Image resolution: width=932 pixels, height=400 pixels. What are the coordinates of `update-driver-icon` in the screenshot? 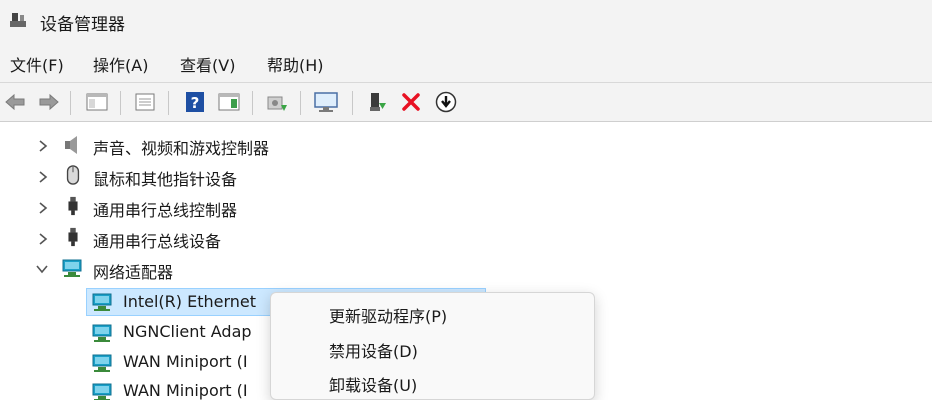 It's located at (277, 103).